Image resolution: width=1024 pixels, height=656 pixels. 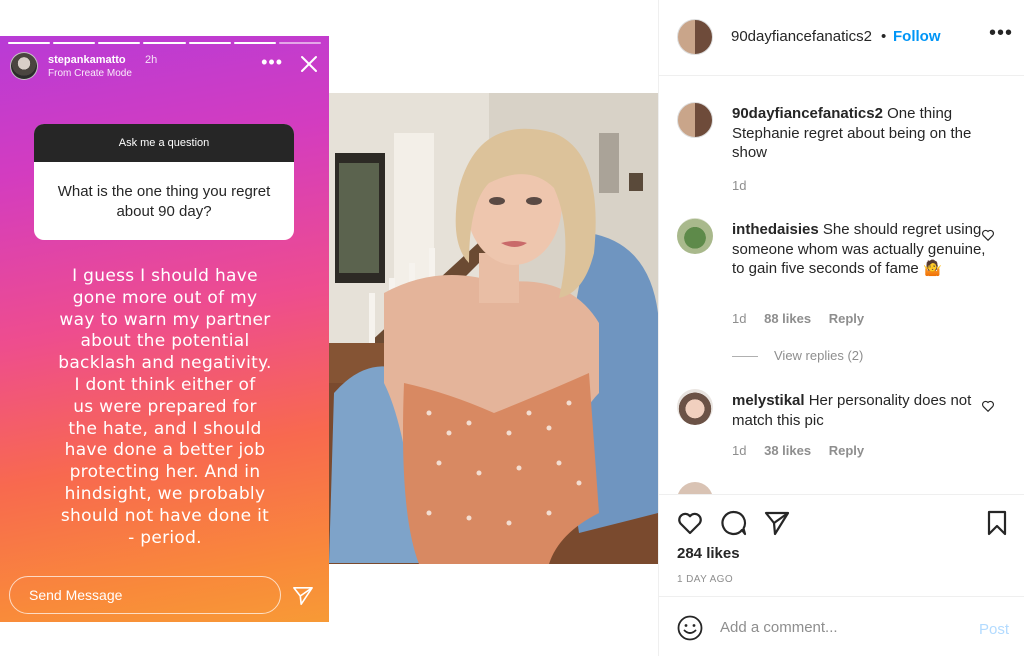 What do you see at coordinates (309, 64) in the screenshot?
I see `close-icon` at bounding box center [309, 64].